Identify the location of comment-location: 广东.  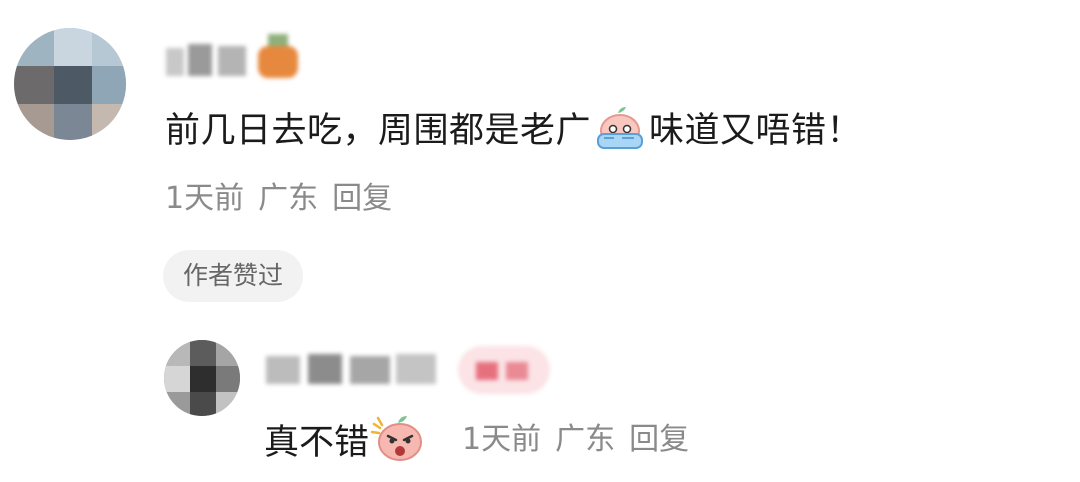
(288, 198).